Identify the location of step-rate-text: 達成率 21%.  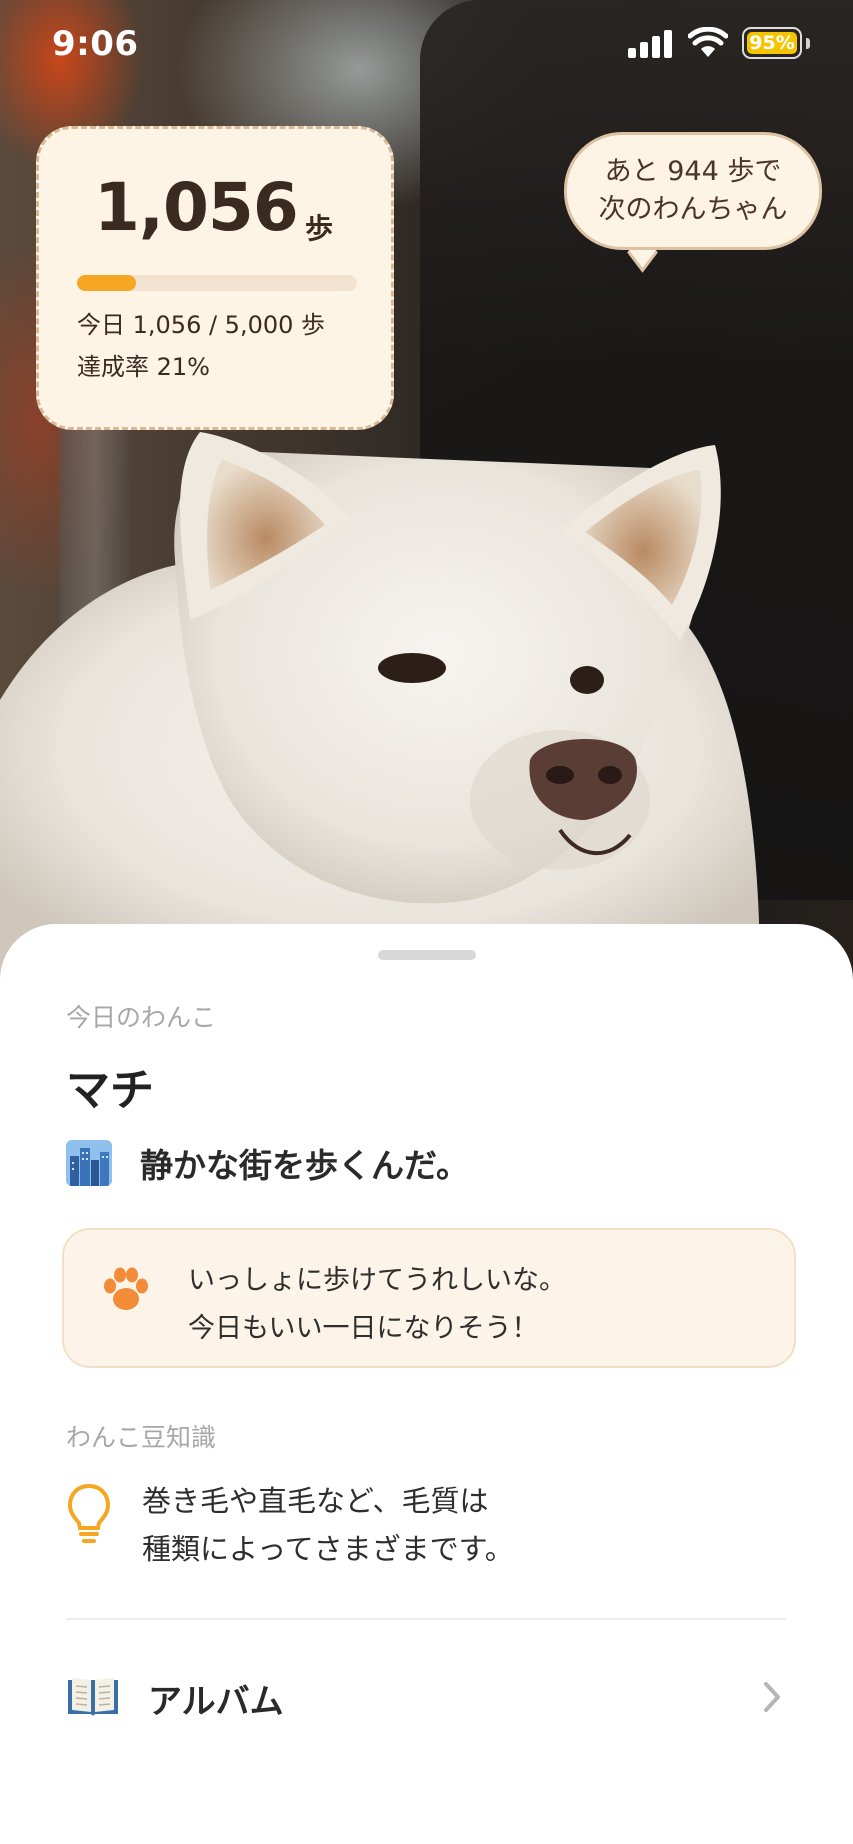
(143, 367).